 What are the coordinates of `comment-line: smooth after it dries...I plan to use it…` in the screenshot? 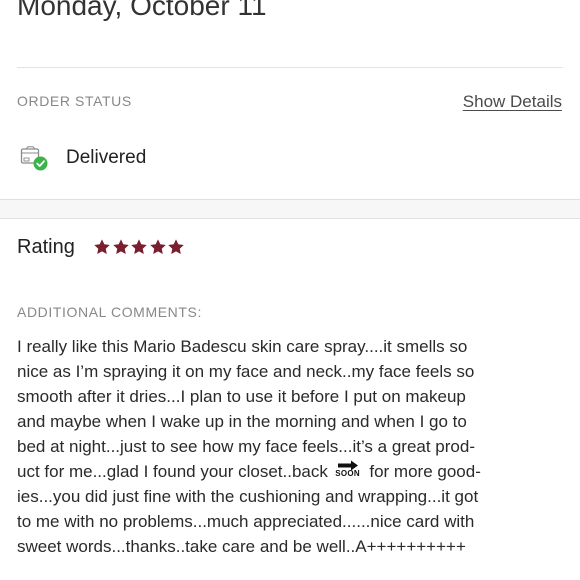 It's located at (241, 396).